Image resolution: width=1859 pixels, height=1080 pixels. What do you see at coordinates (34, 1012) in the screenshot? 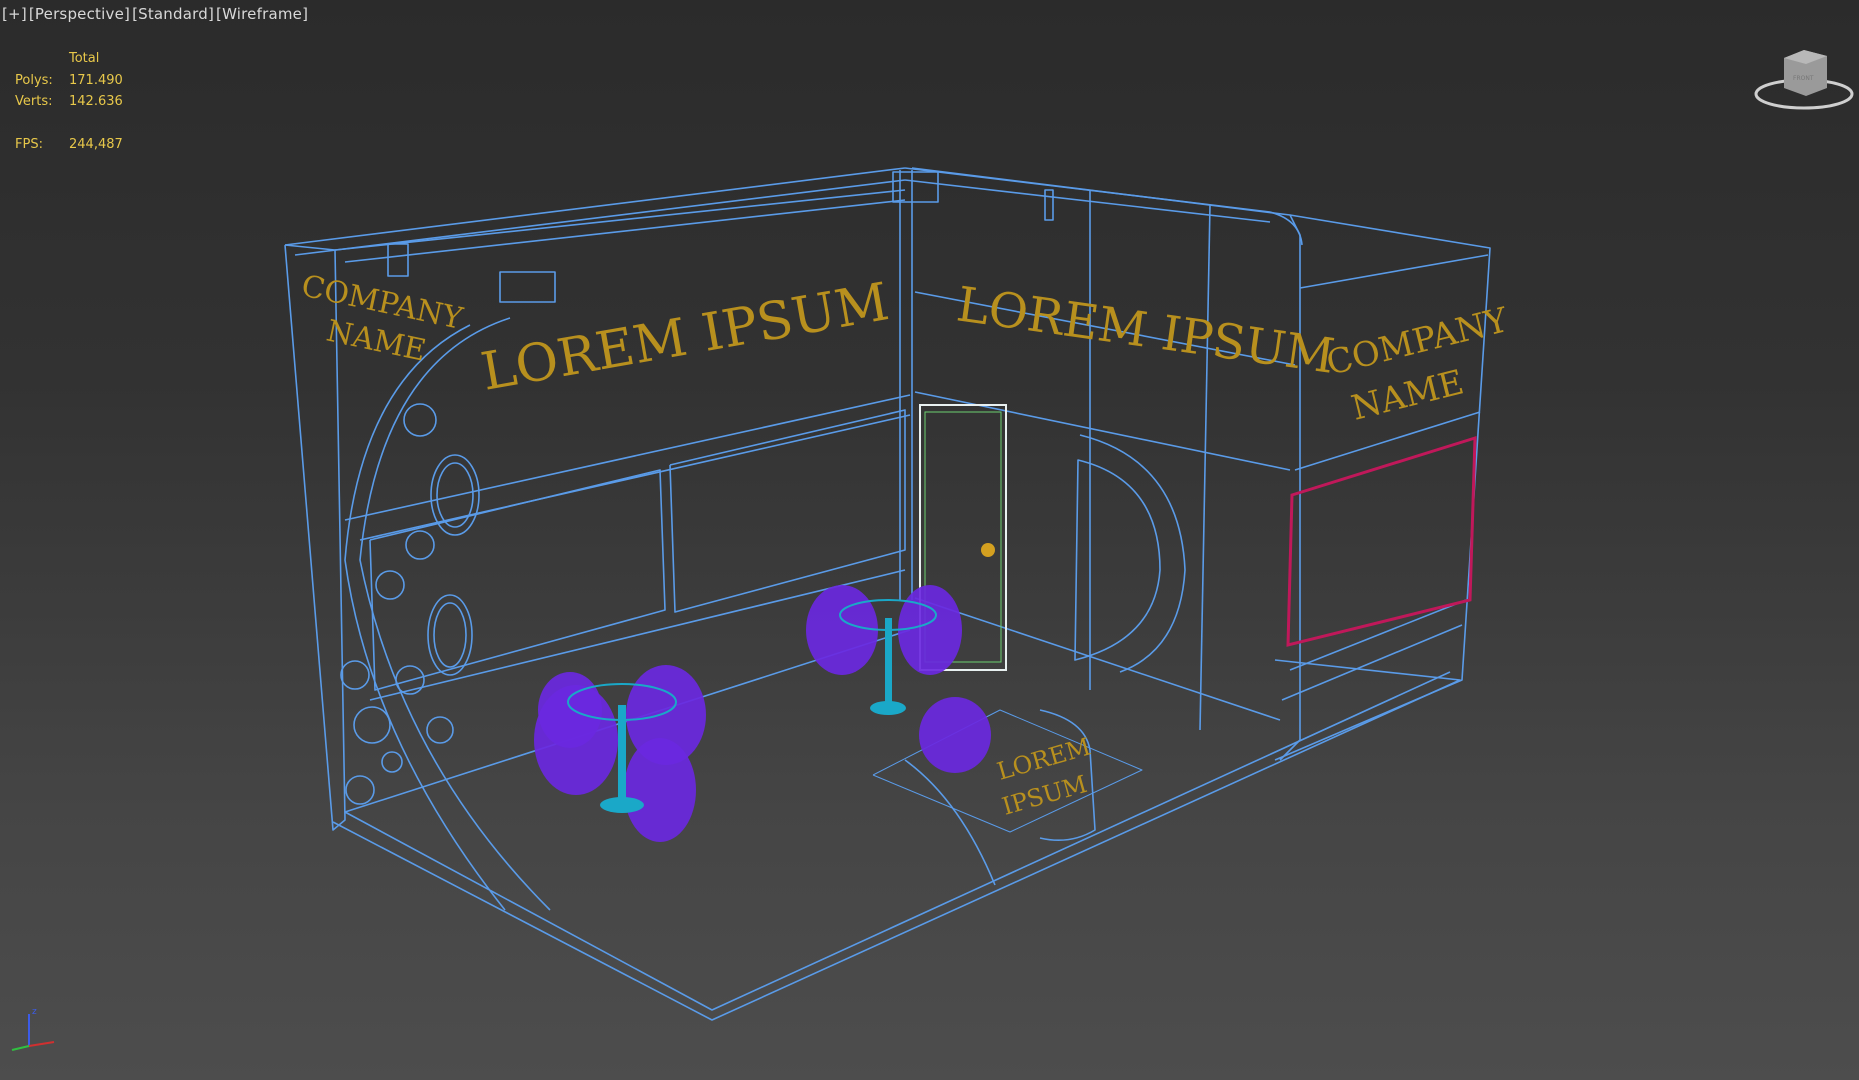
I see `z-axis-label: z` at bounding box center [34, 1012].